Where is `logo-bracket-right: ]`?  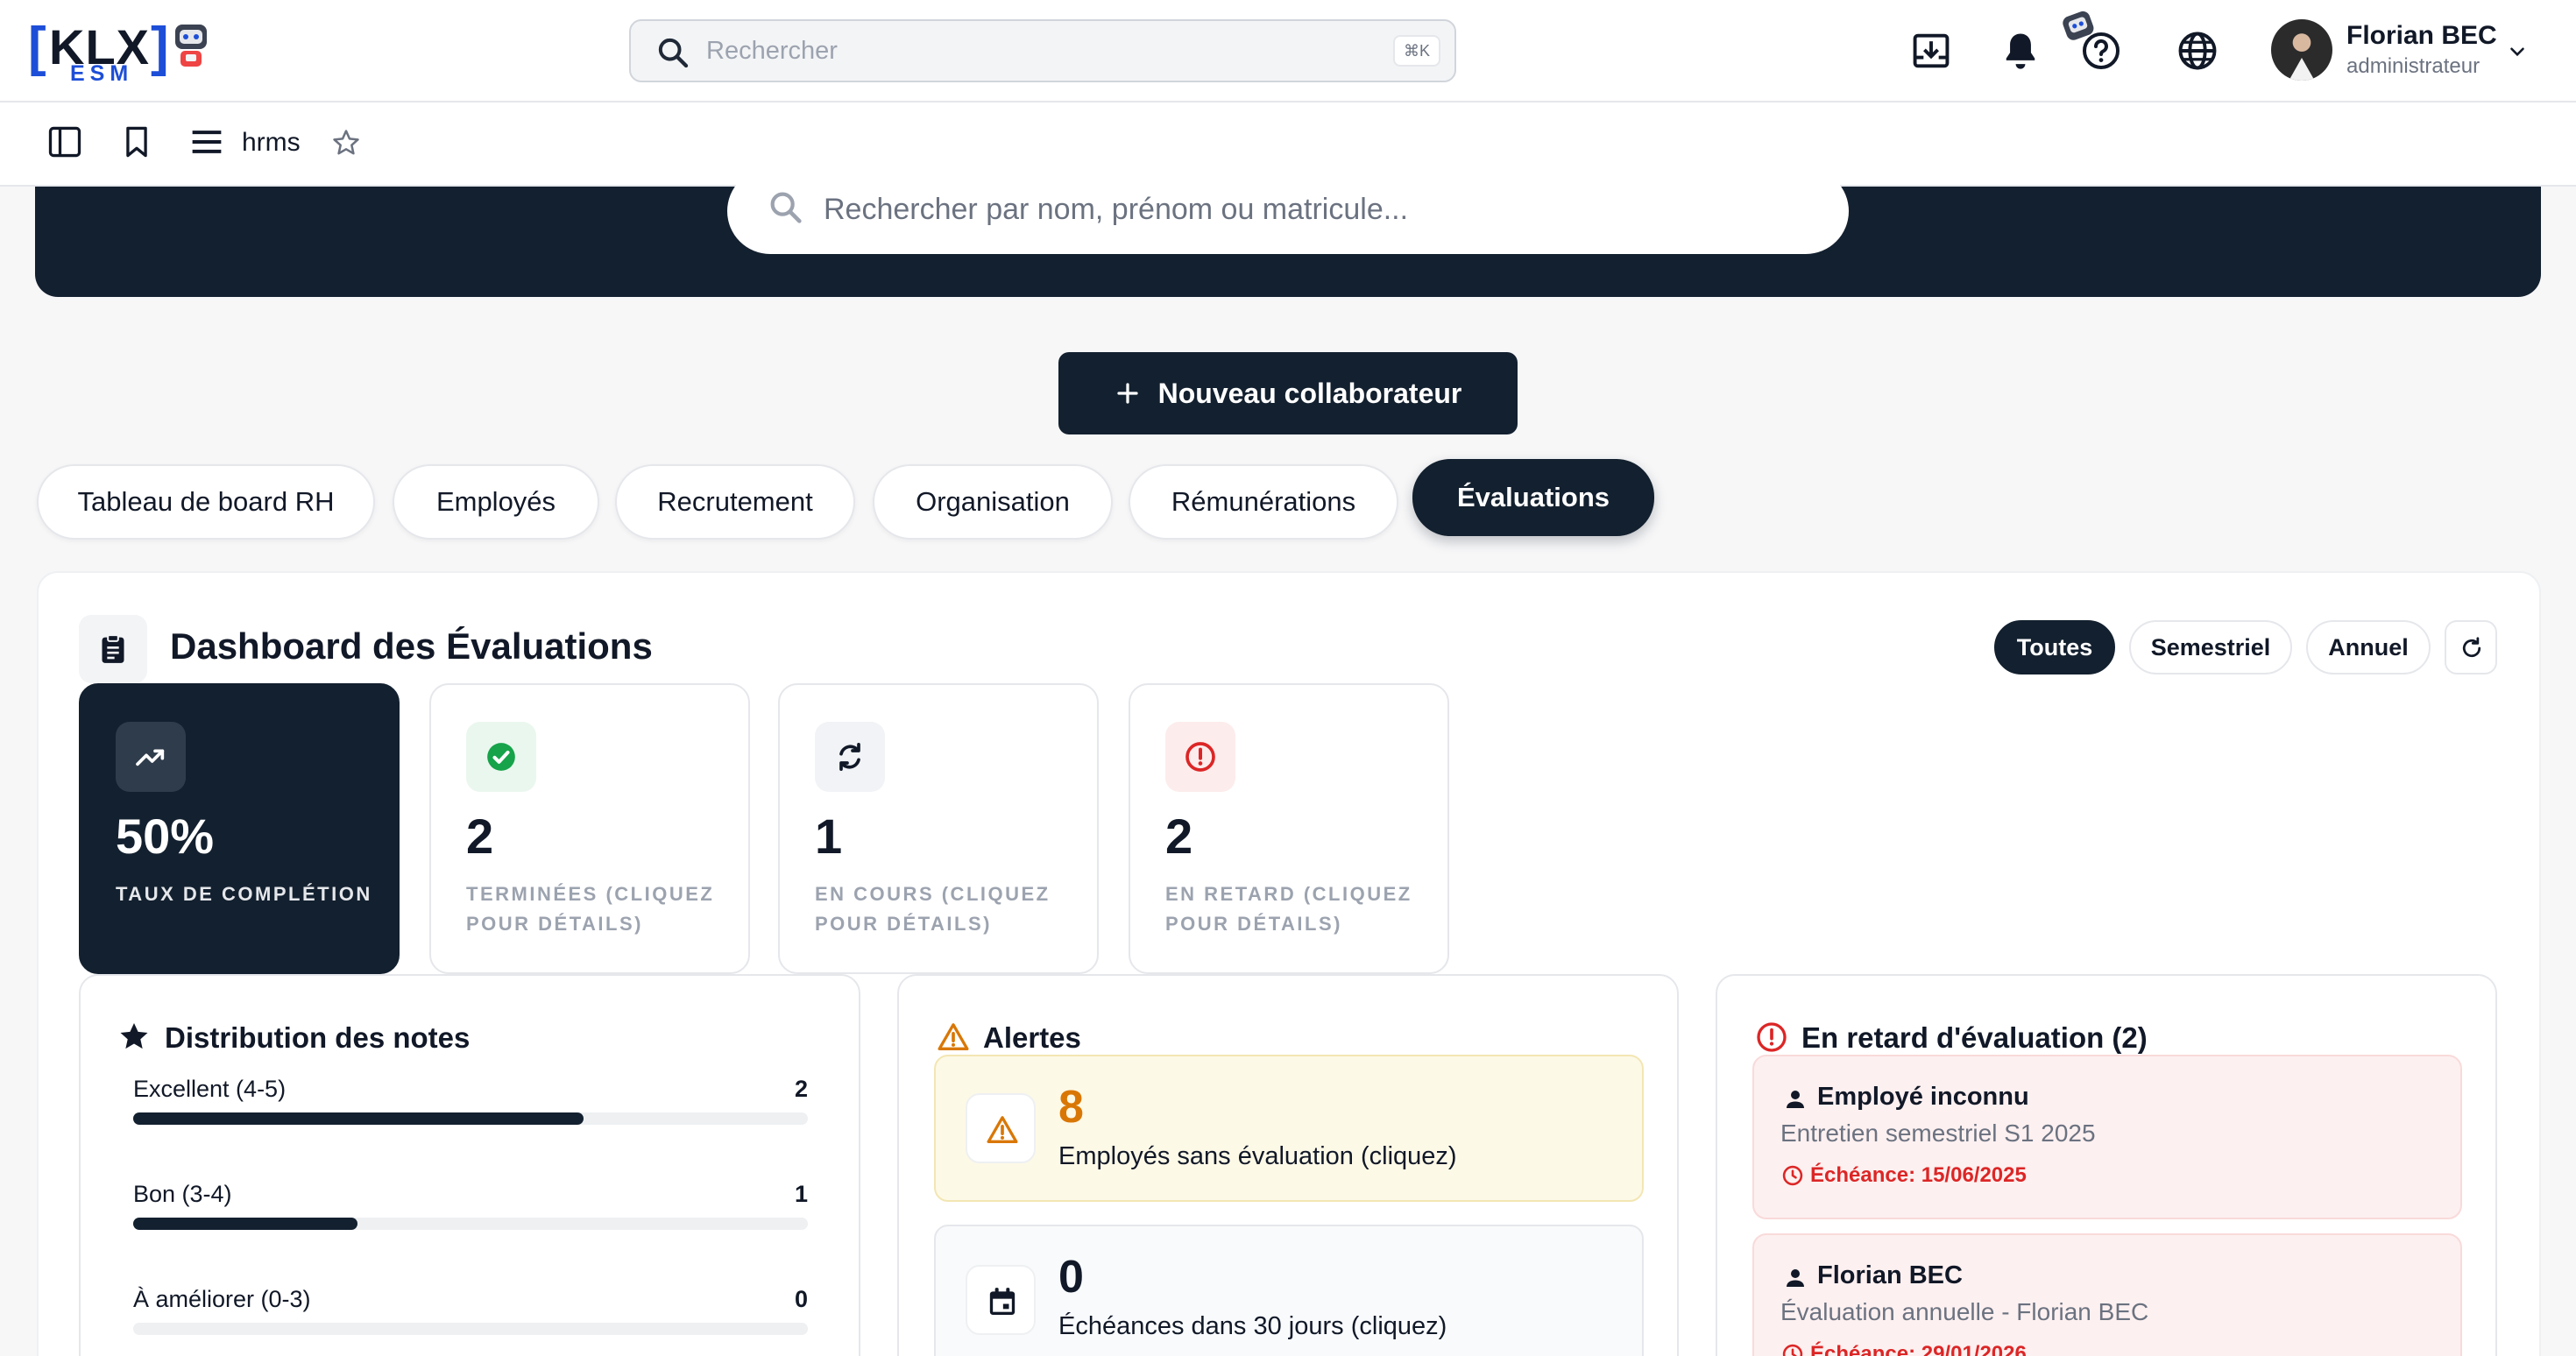
logo-bracket-right: ] is located at coordinates (160, 47).